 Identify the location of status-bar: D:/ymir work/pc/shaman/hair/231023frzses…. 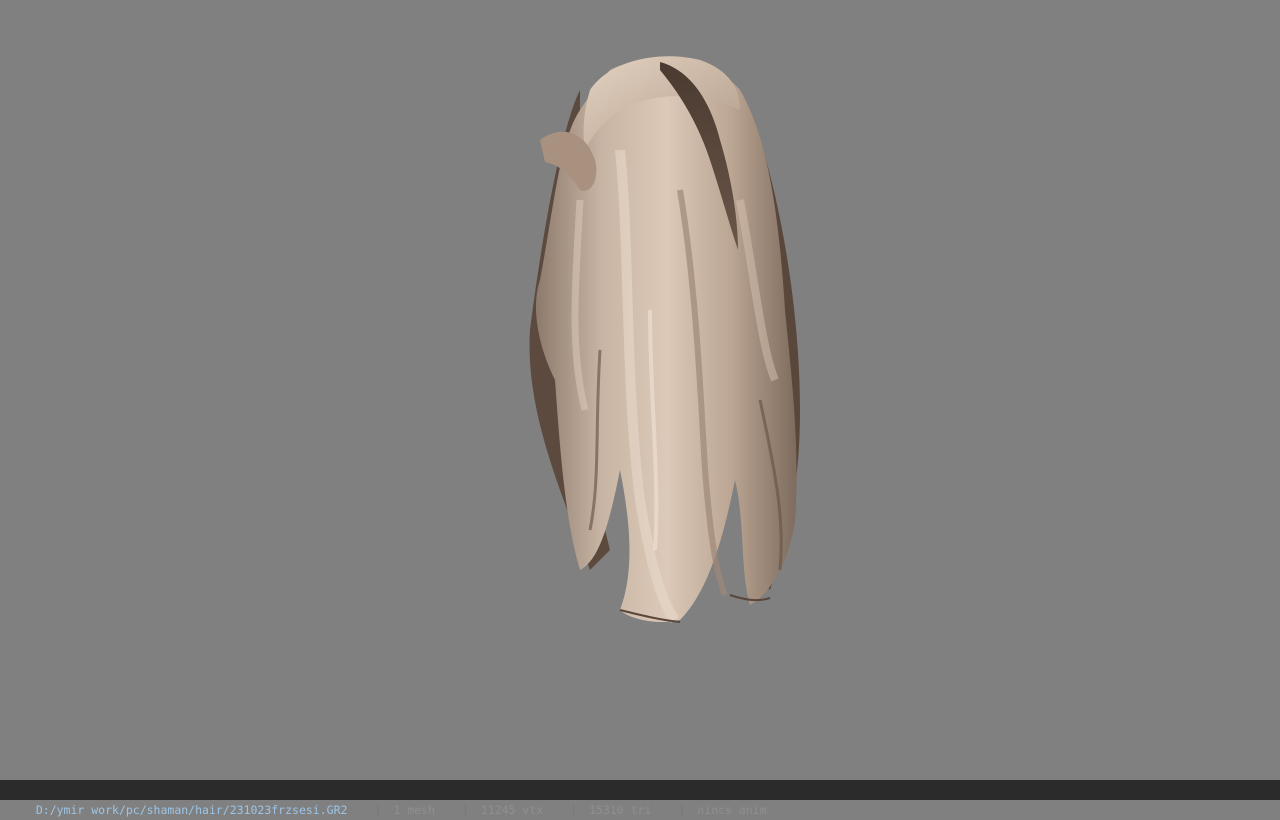
(640, 798).